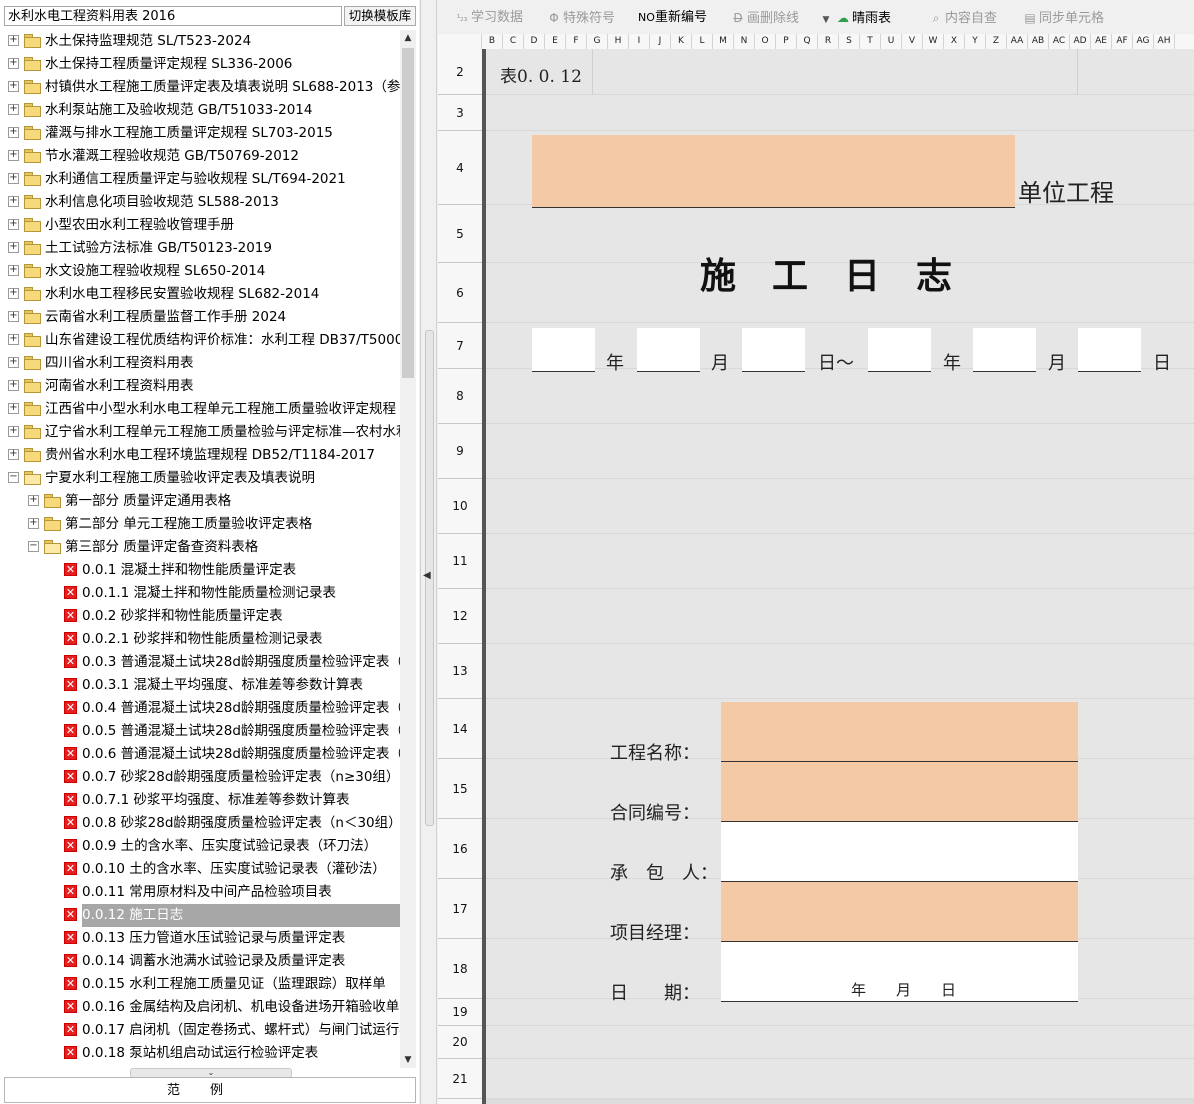  What do you see at coordinates (492, 41) in the screenshot?
I see `column-header: B` at bounding box center [492, 41].